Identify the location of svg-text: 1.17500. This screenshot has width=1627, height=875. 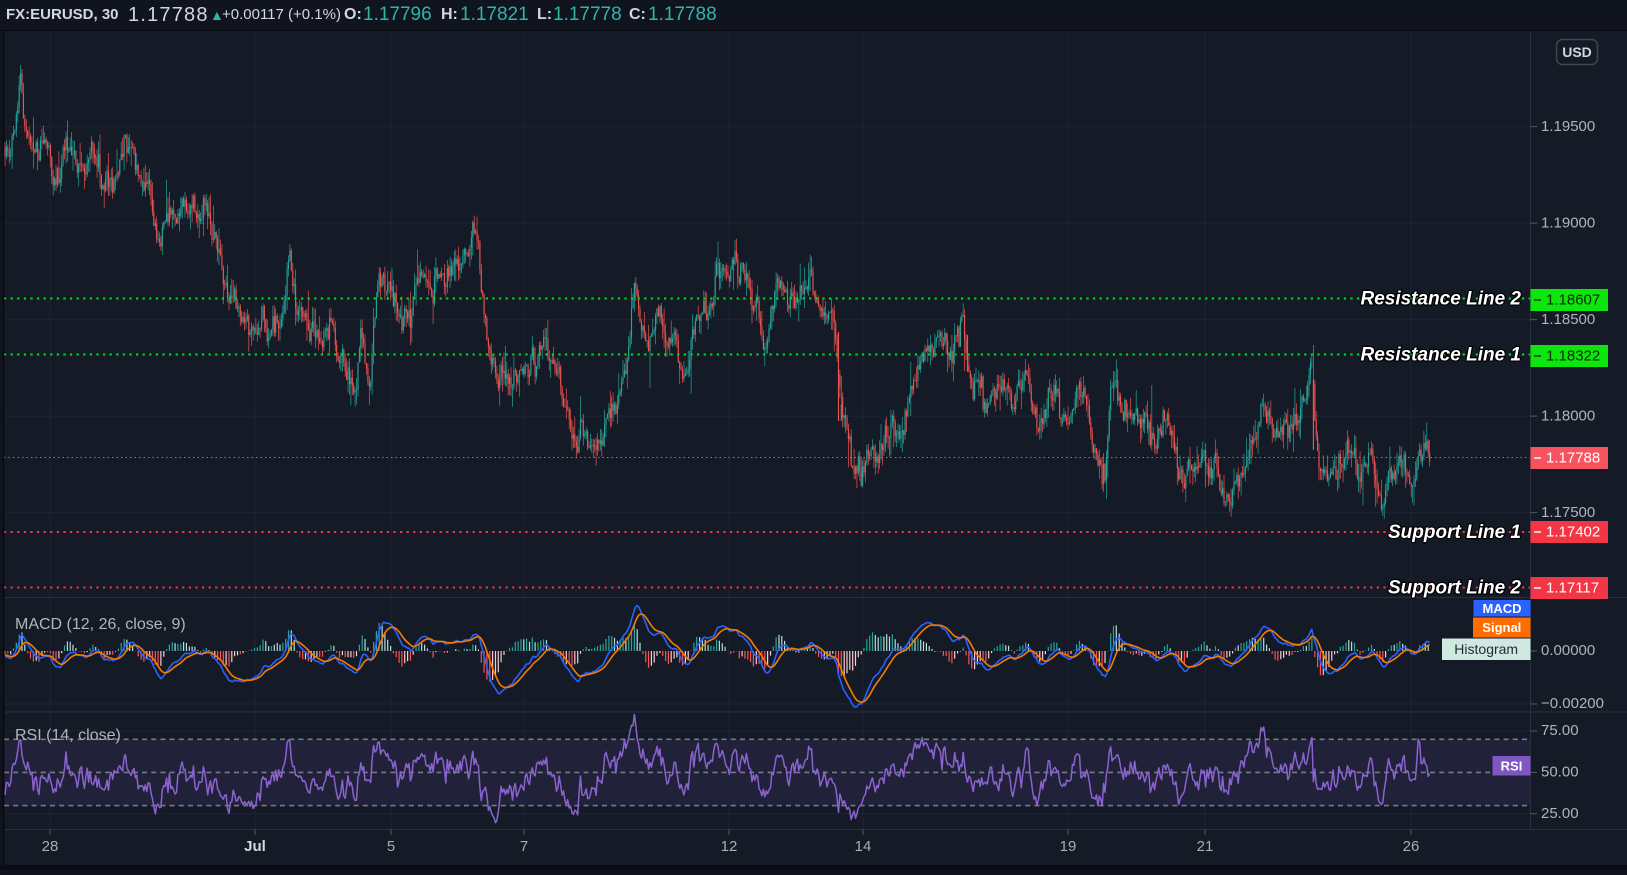
(1568, 512).